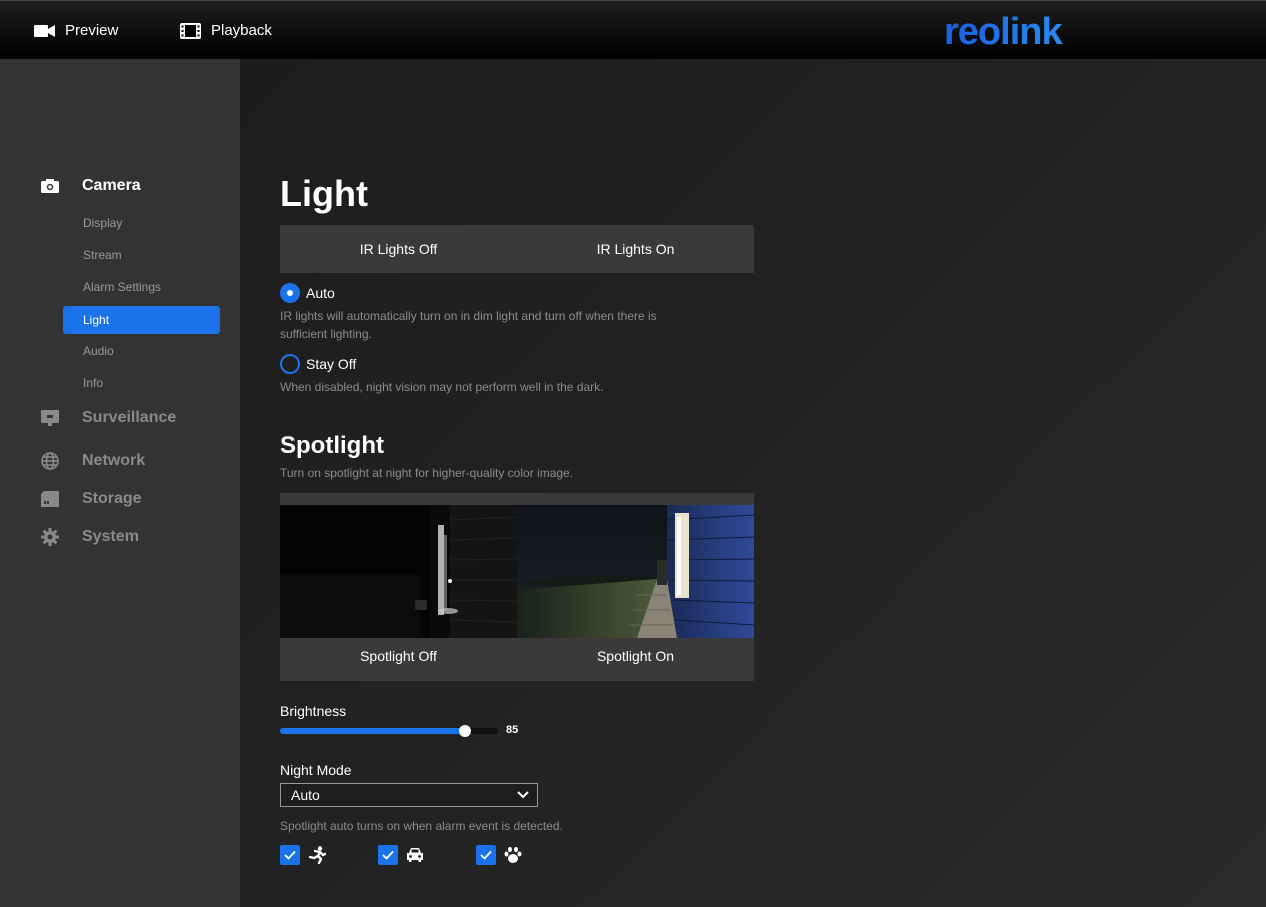 Image resolution: width=1266 pixels, height=907 pixels. Describe the element at coordinates (465, 731) in the screenshot. I see `brightness-slider-handle` at that location.